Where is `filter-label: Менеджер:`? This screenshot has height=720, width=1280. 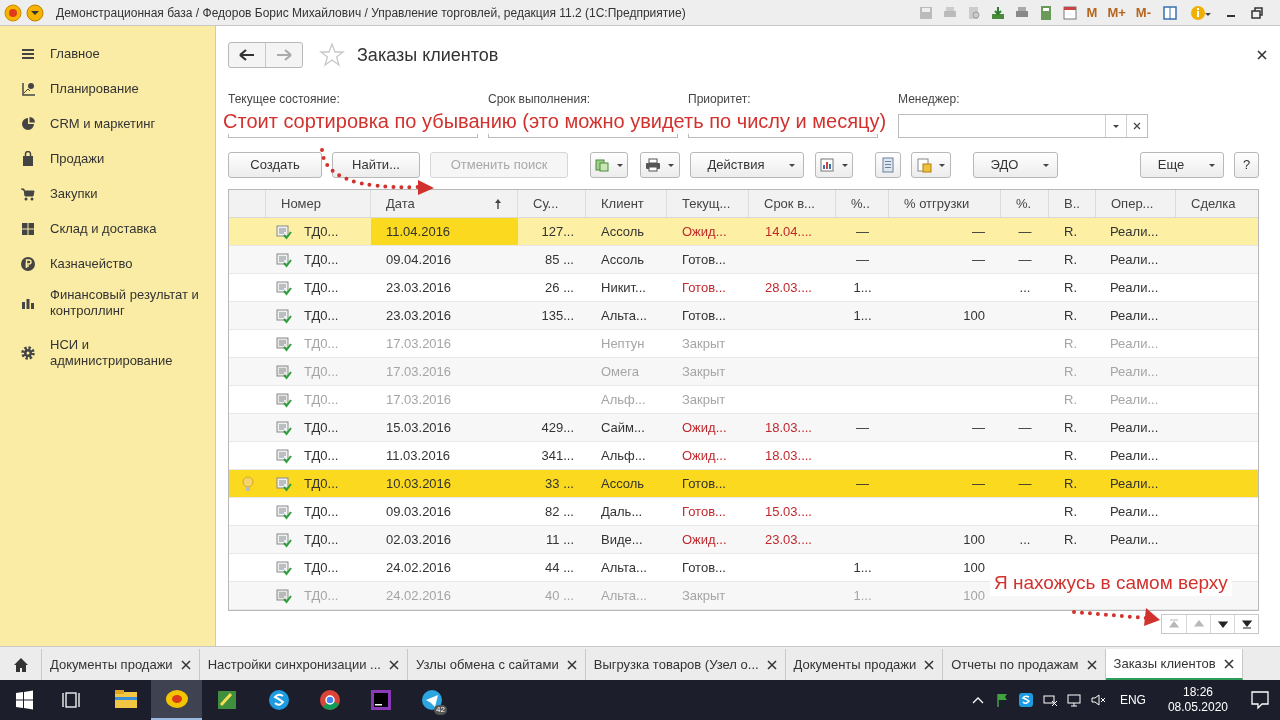
filter-label: Менеджер: is located at coordinates (929, 99).